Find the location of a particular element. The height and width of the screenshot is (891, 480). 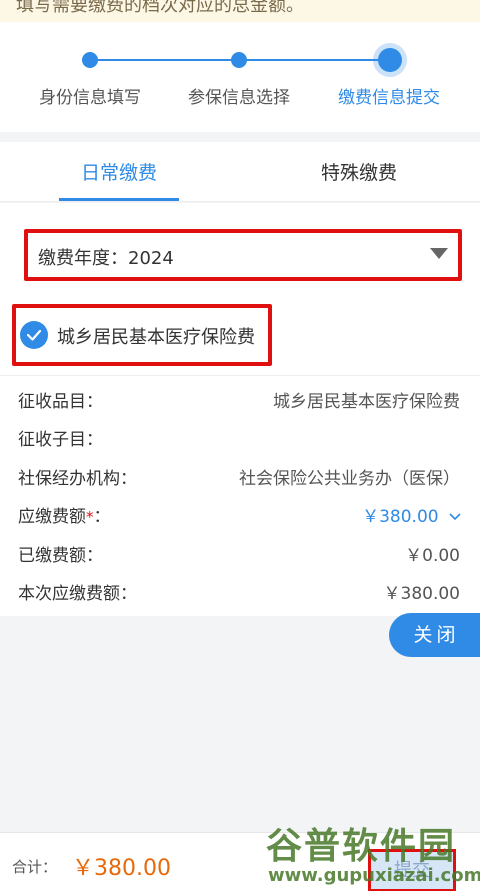

detail-row-subcategory: 征收子目： is located at coordinates (240, 435).